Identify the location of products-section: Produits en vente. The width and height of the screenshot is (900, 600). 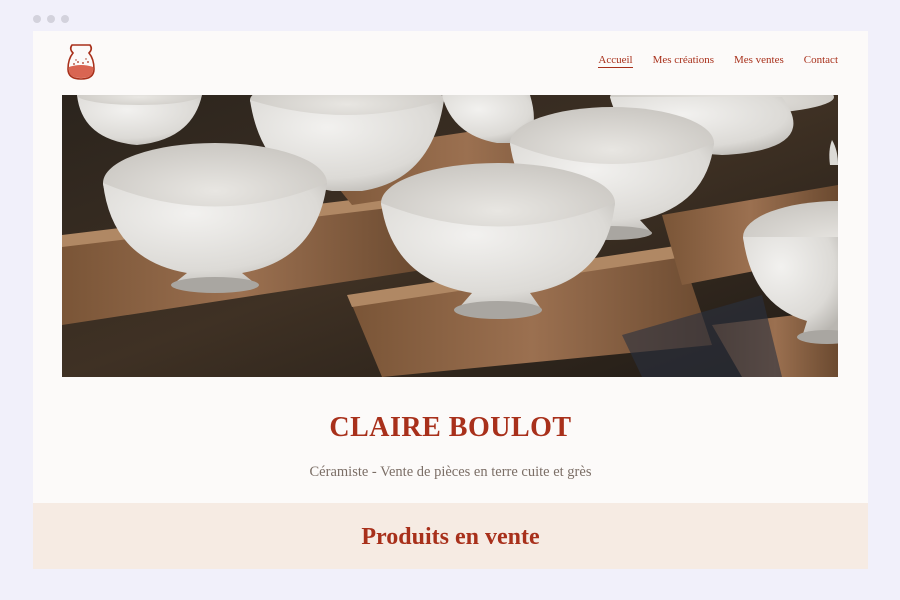
(450, 536).